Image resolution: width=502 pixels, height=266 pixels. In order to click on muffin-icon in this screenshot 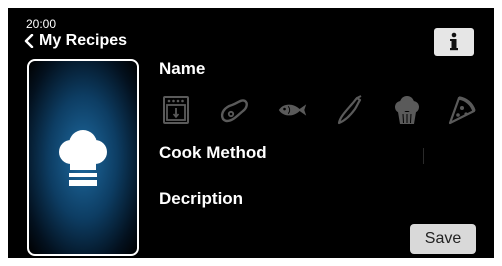, I will do `click(407, 110)`.